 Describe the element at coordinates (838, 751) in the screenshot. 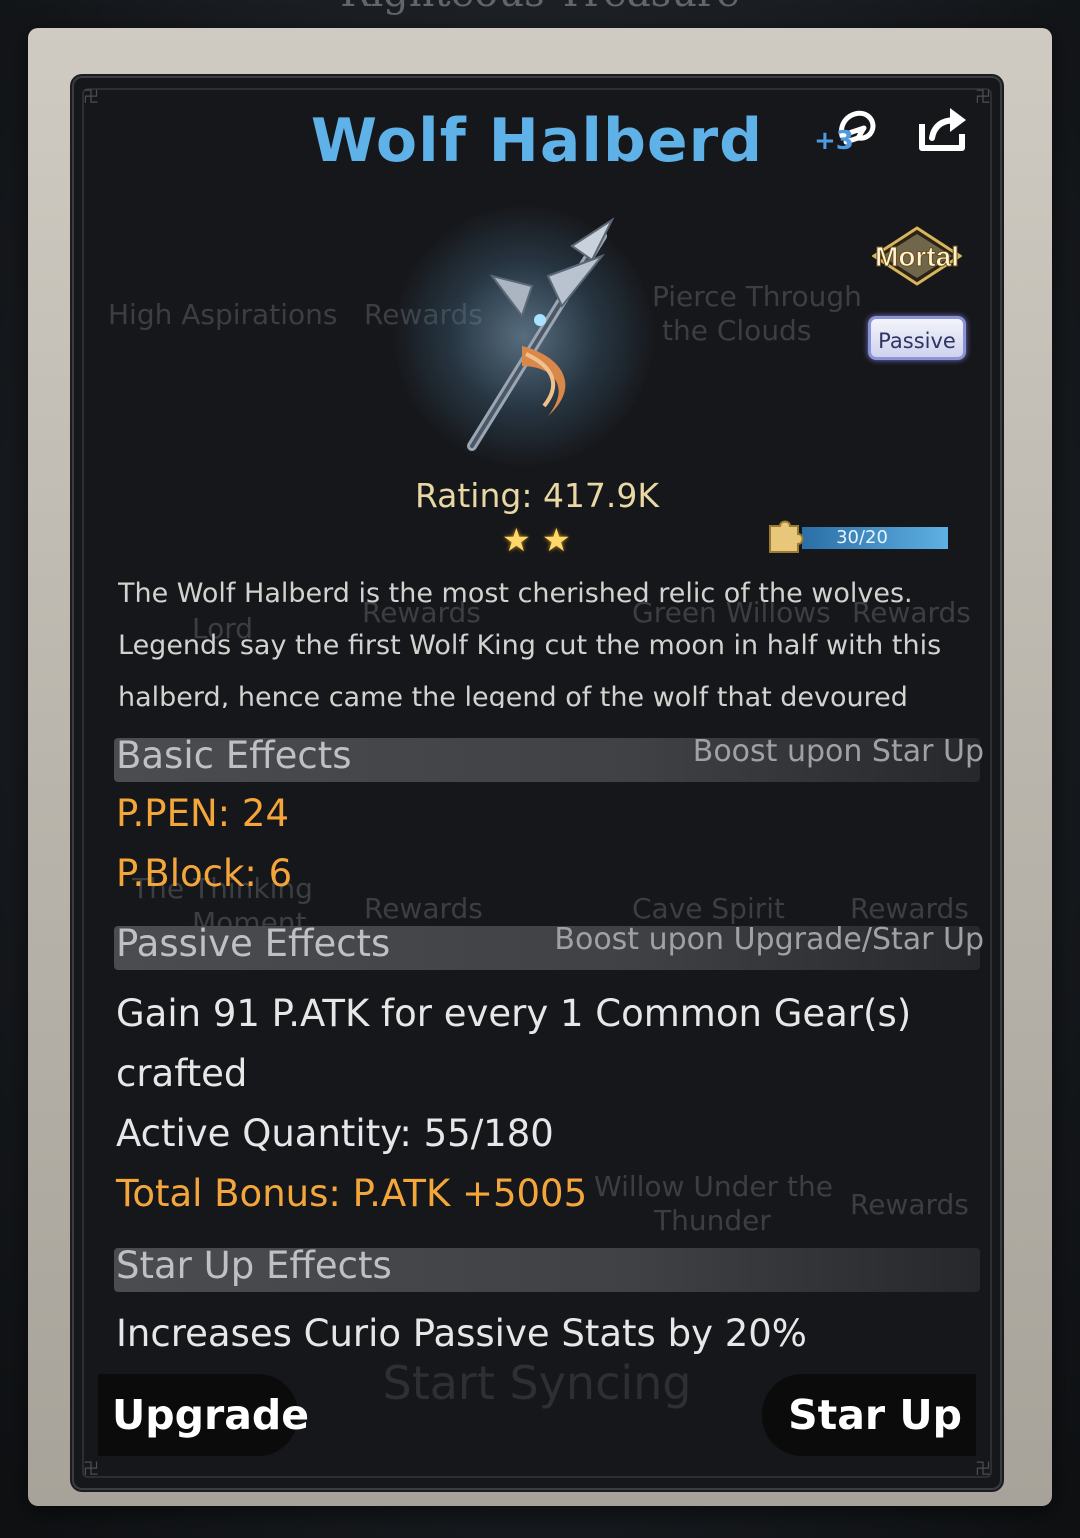

I see `section-subtitle: Boost upon Star Up` at that location.